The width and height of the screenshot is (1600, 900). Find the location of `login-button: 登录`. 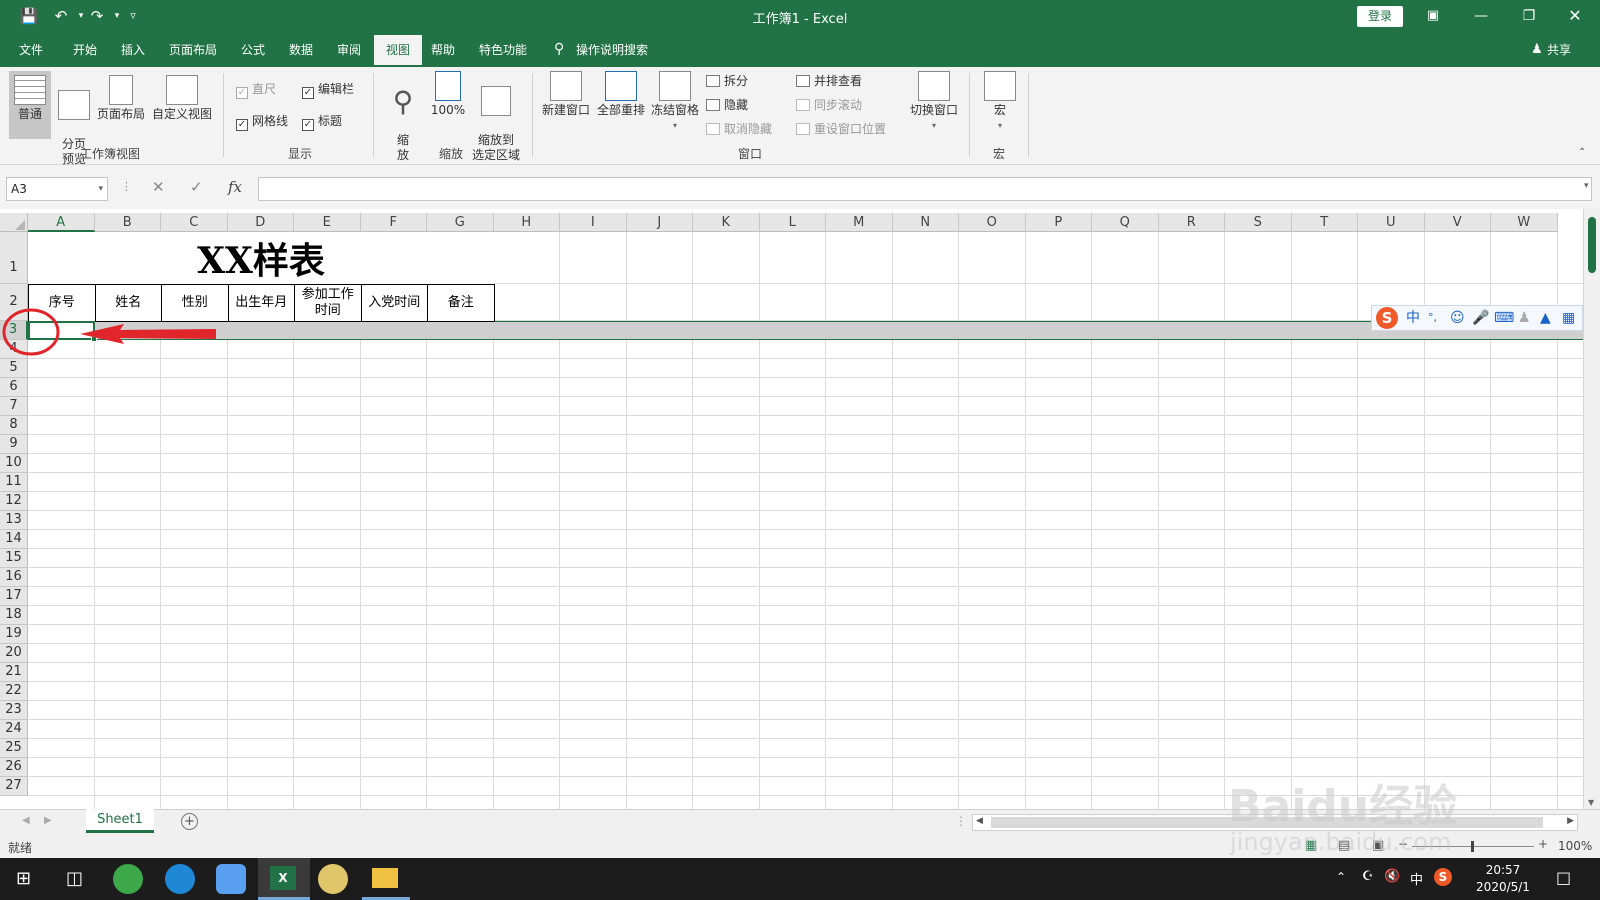

login-button: 登录 is located at coordinates (1380, 16).